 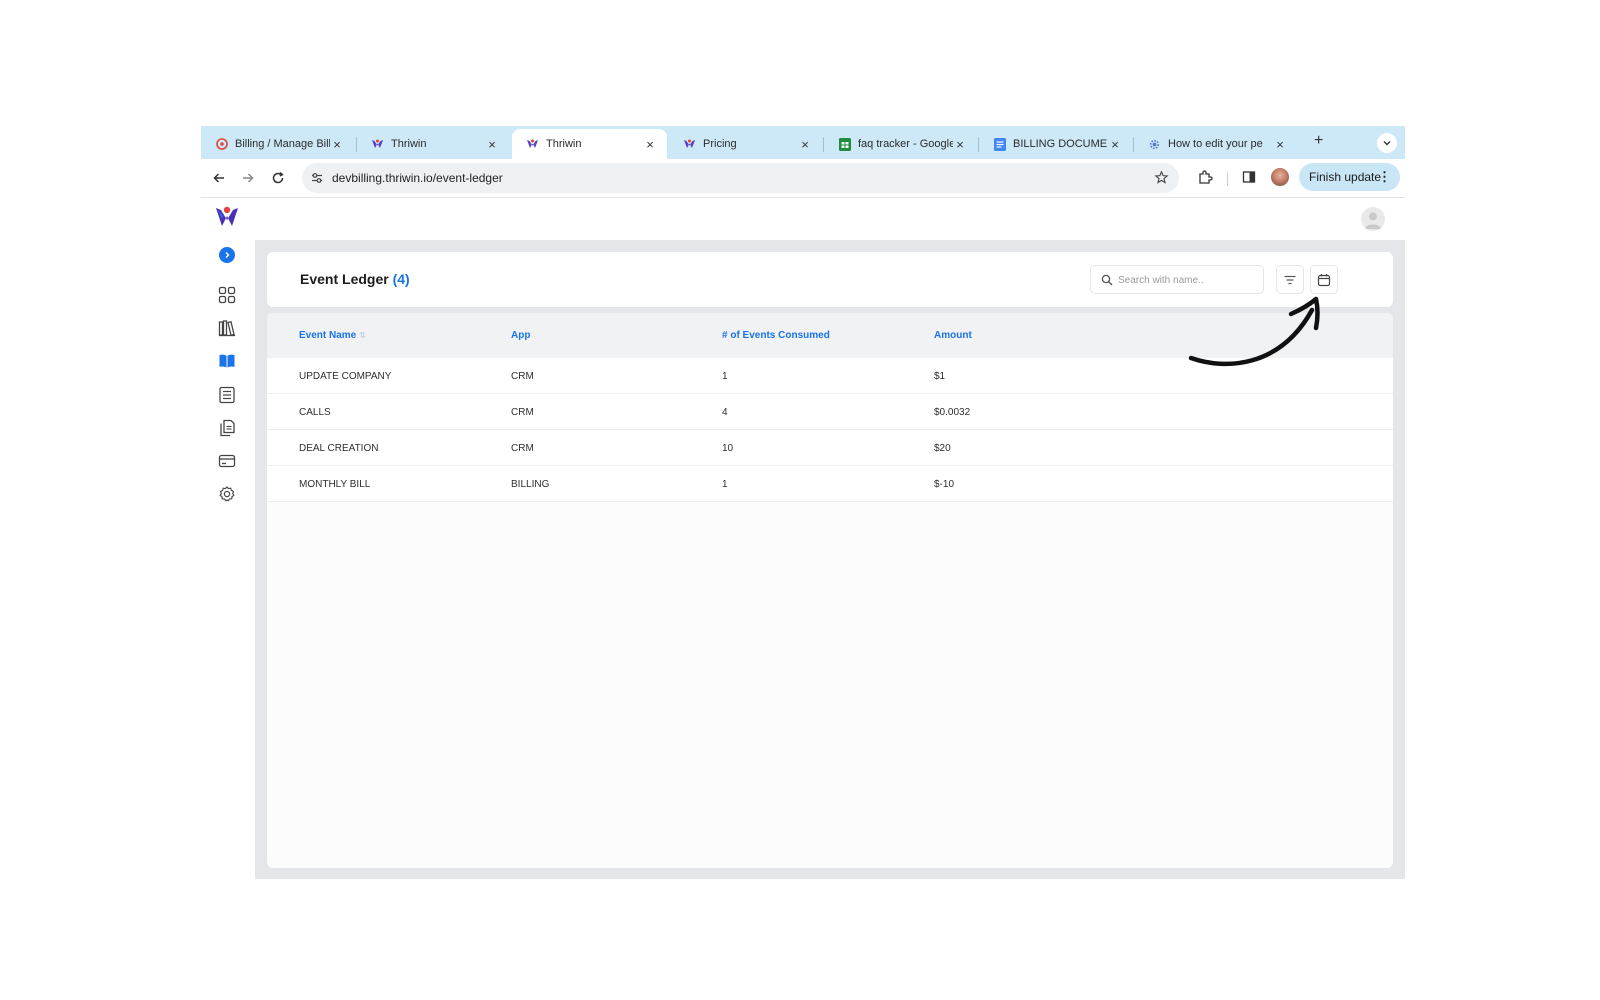 What do you see at coordinates (830, 412) in the screenshot?
I see `table-row: CALLS CRM 4 $0.0032` at bounding box center [830, 412].